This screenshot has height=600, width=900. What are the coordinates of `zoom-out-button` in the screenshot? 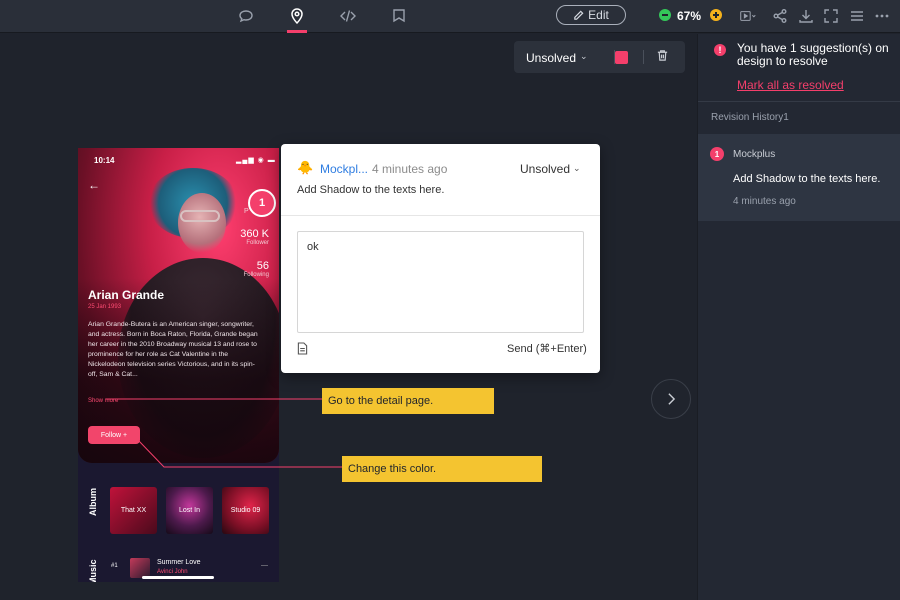 It's located at (665, 15).